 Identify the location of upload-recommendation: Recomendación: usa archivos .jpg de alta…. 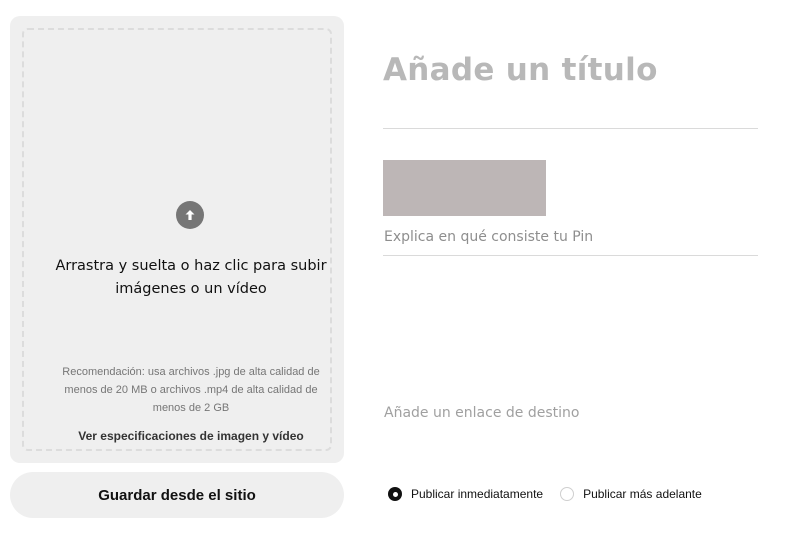
(191, 390).